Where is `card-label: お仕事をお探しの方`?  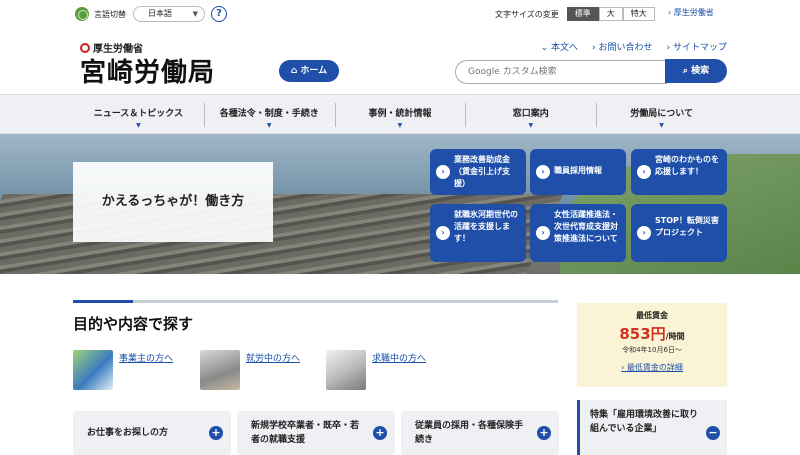
card-label: お仕事をお探しの方 is located at coordinates (128, 433).